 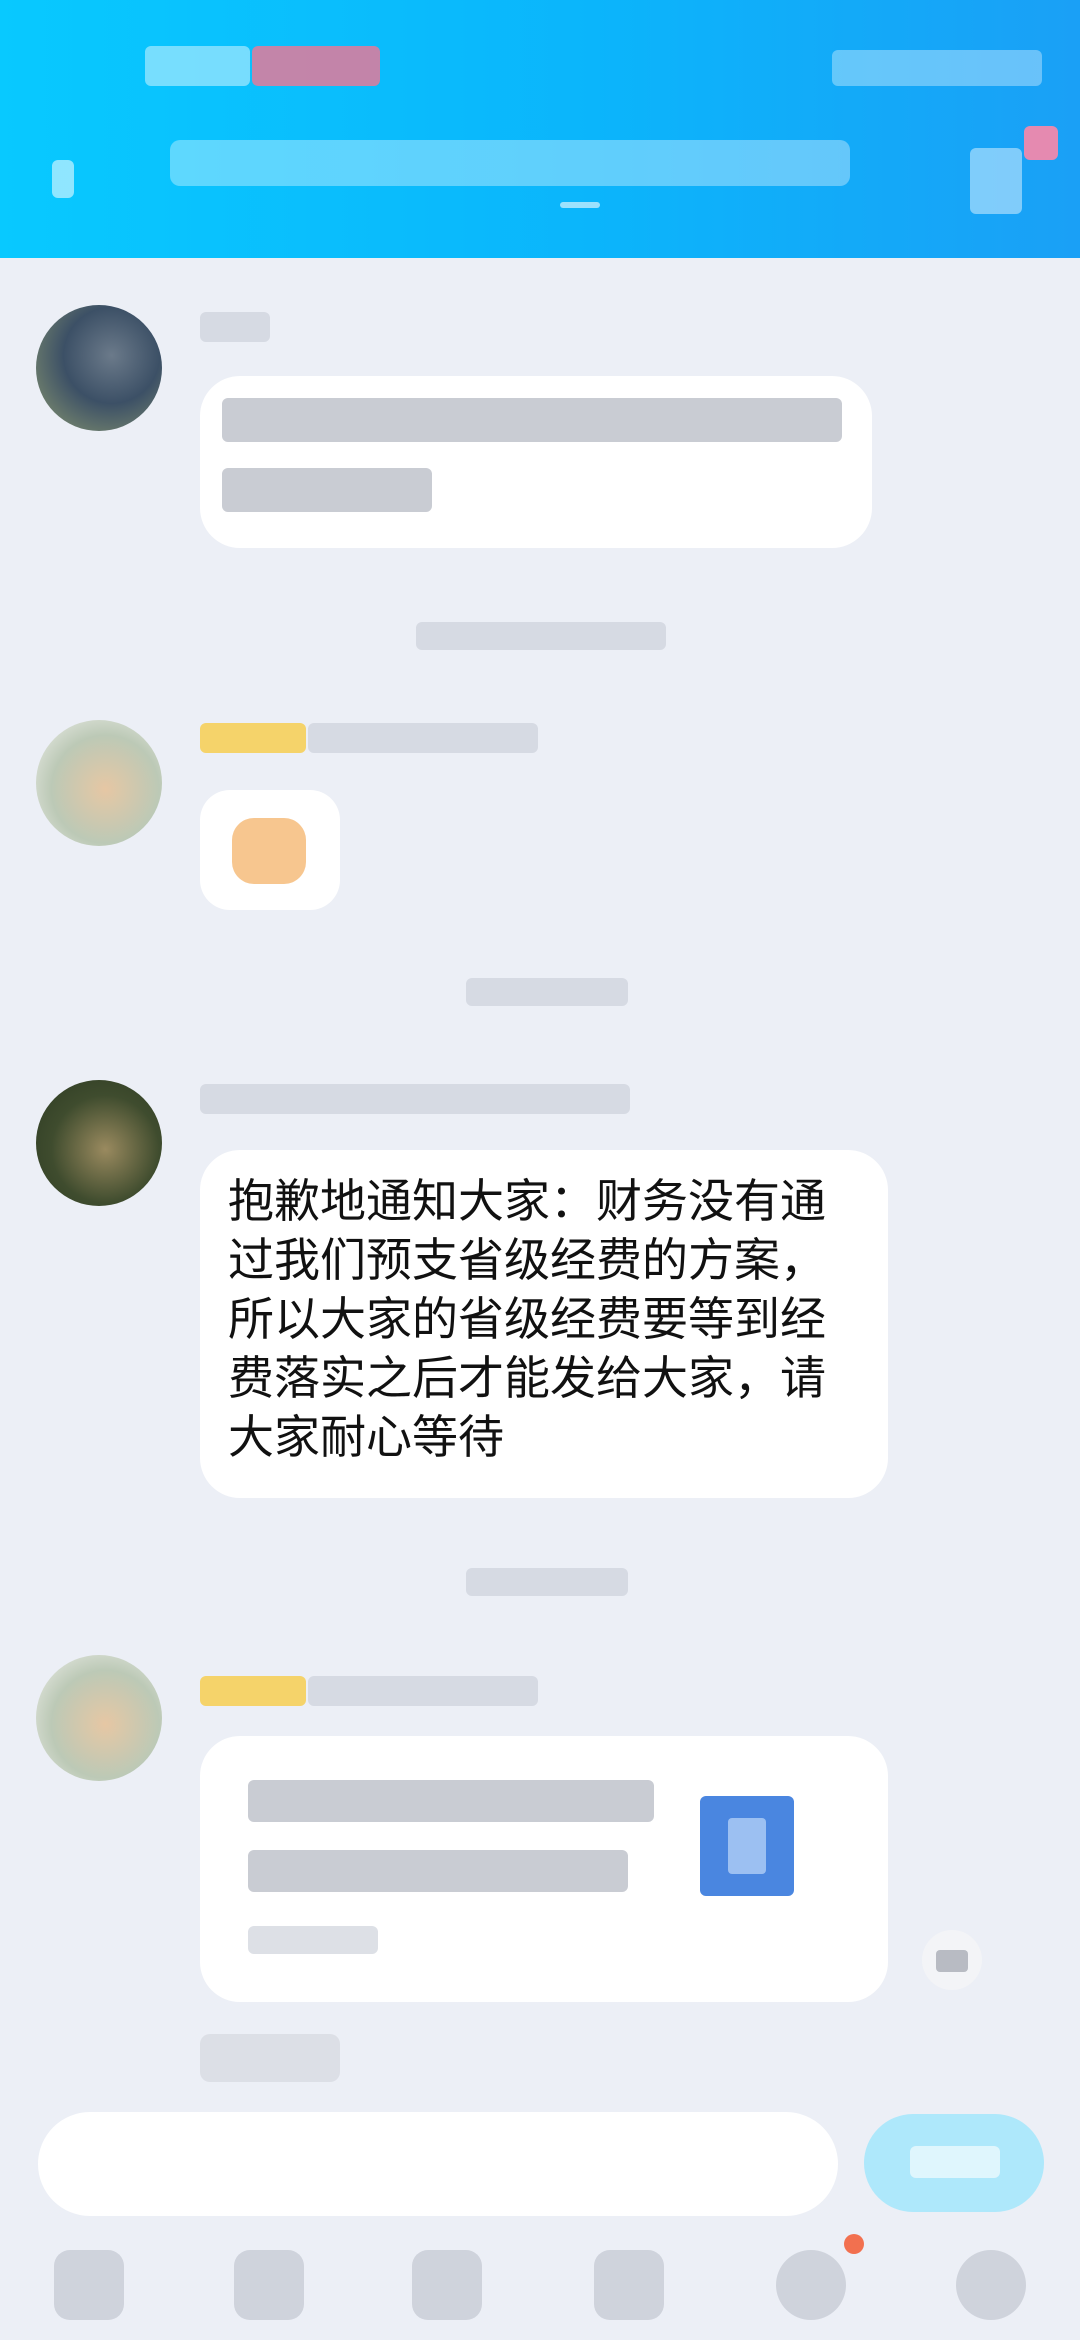 I want to click on redpacket-icon, so click(x=629, y=2285).